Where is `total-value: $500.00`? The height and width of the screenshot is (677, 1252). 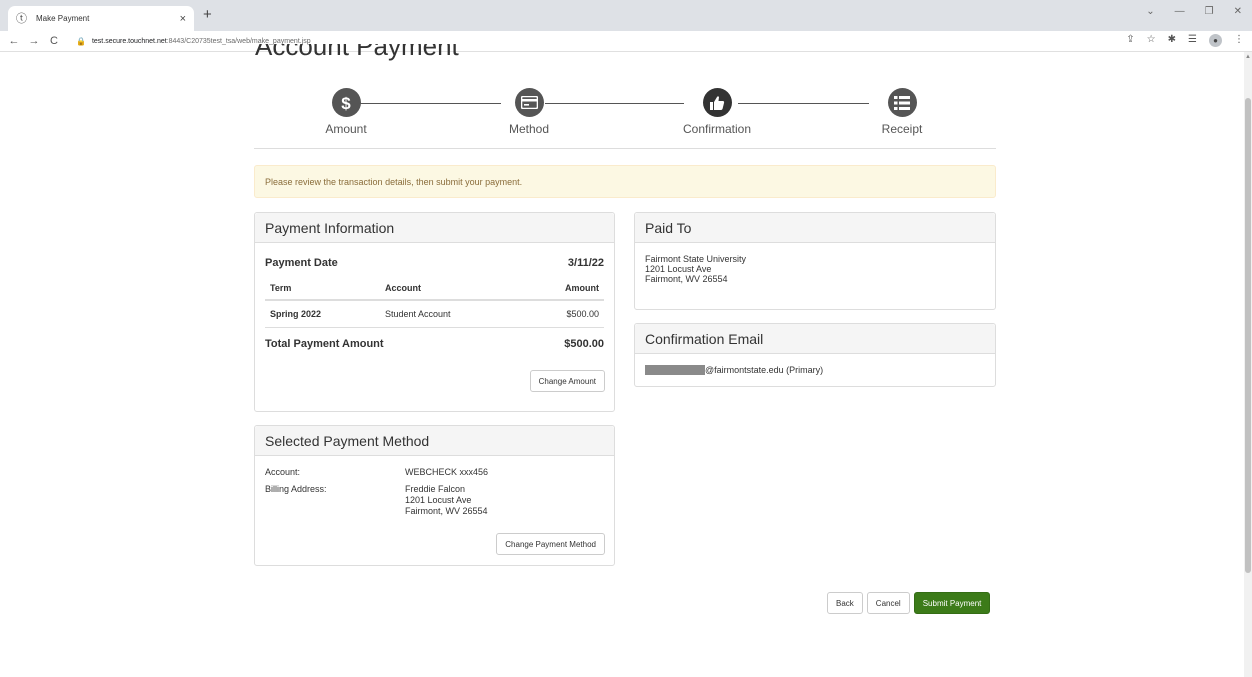 total-value: $500.00 is located at coordinates (584, 344).